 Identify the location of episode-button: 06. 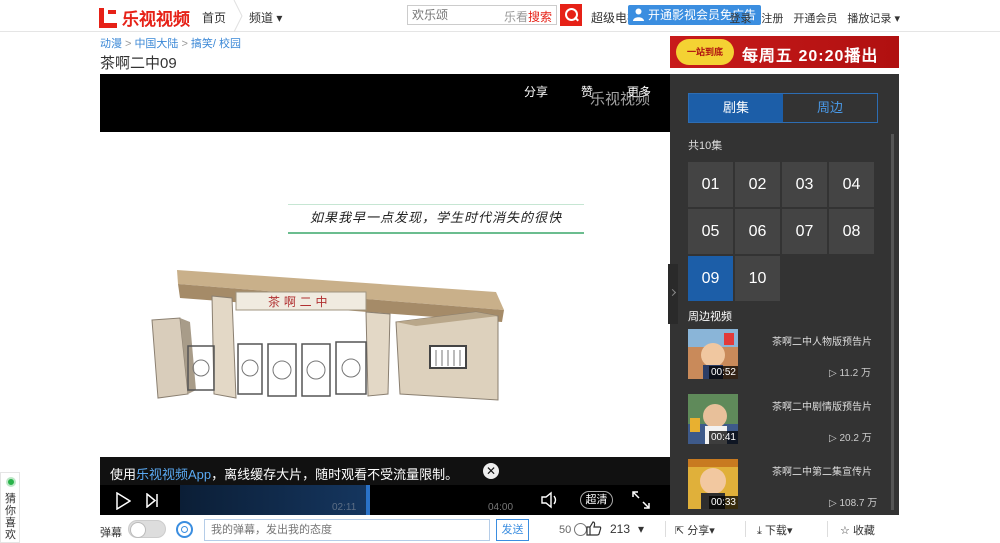
(757, 231).